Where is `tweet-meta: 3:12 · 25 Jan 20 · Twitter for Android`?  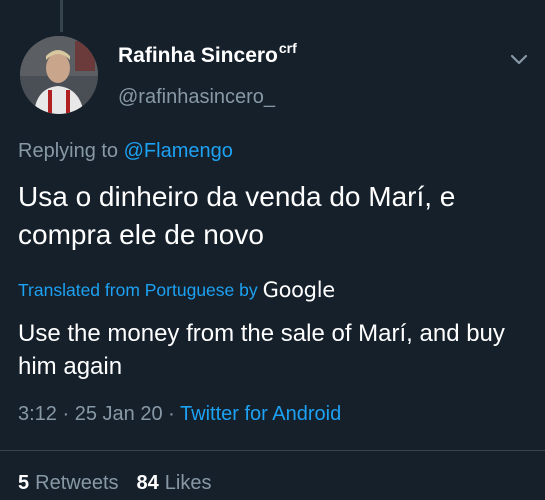 tweet-meta: 3:12 · 25 Jan 20 · Twitter for Android is located at coordinates (179, 414).